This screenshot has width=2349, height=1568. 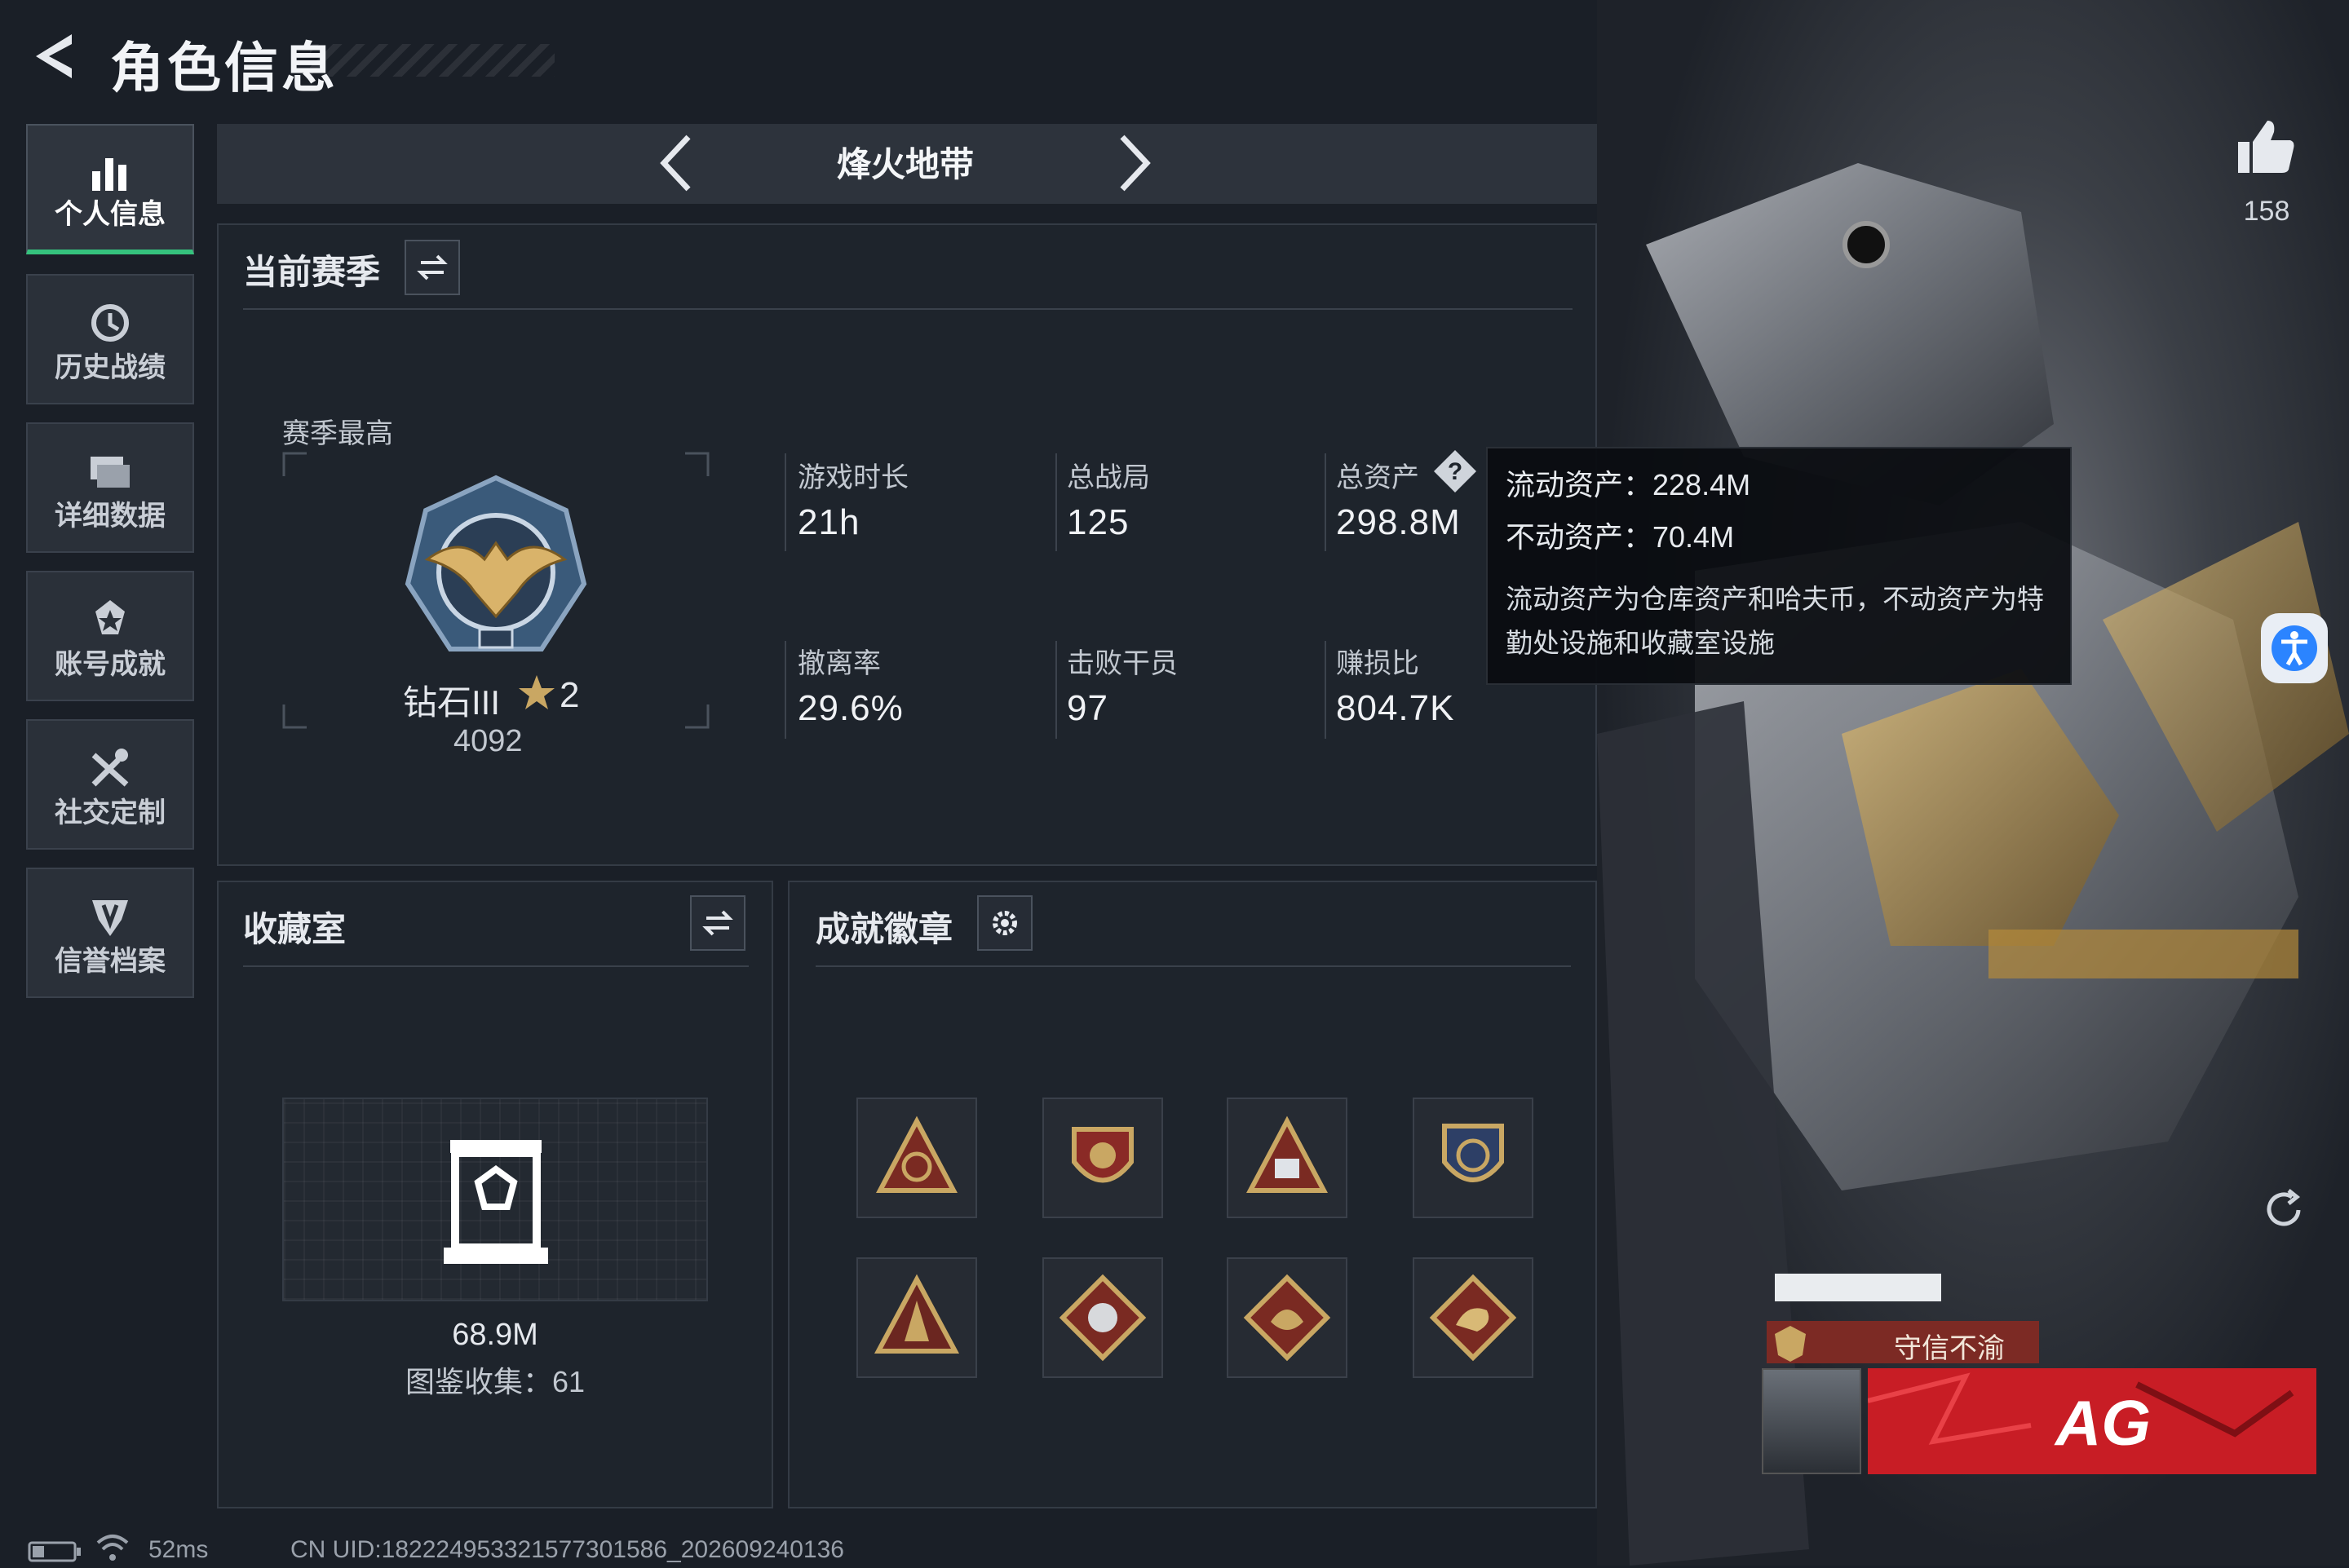 What do you see at coordinates (110, 172) in the screenshot?
I see `bar-chart-icon` at bounding box center [110, 172].